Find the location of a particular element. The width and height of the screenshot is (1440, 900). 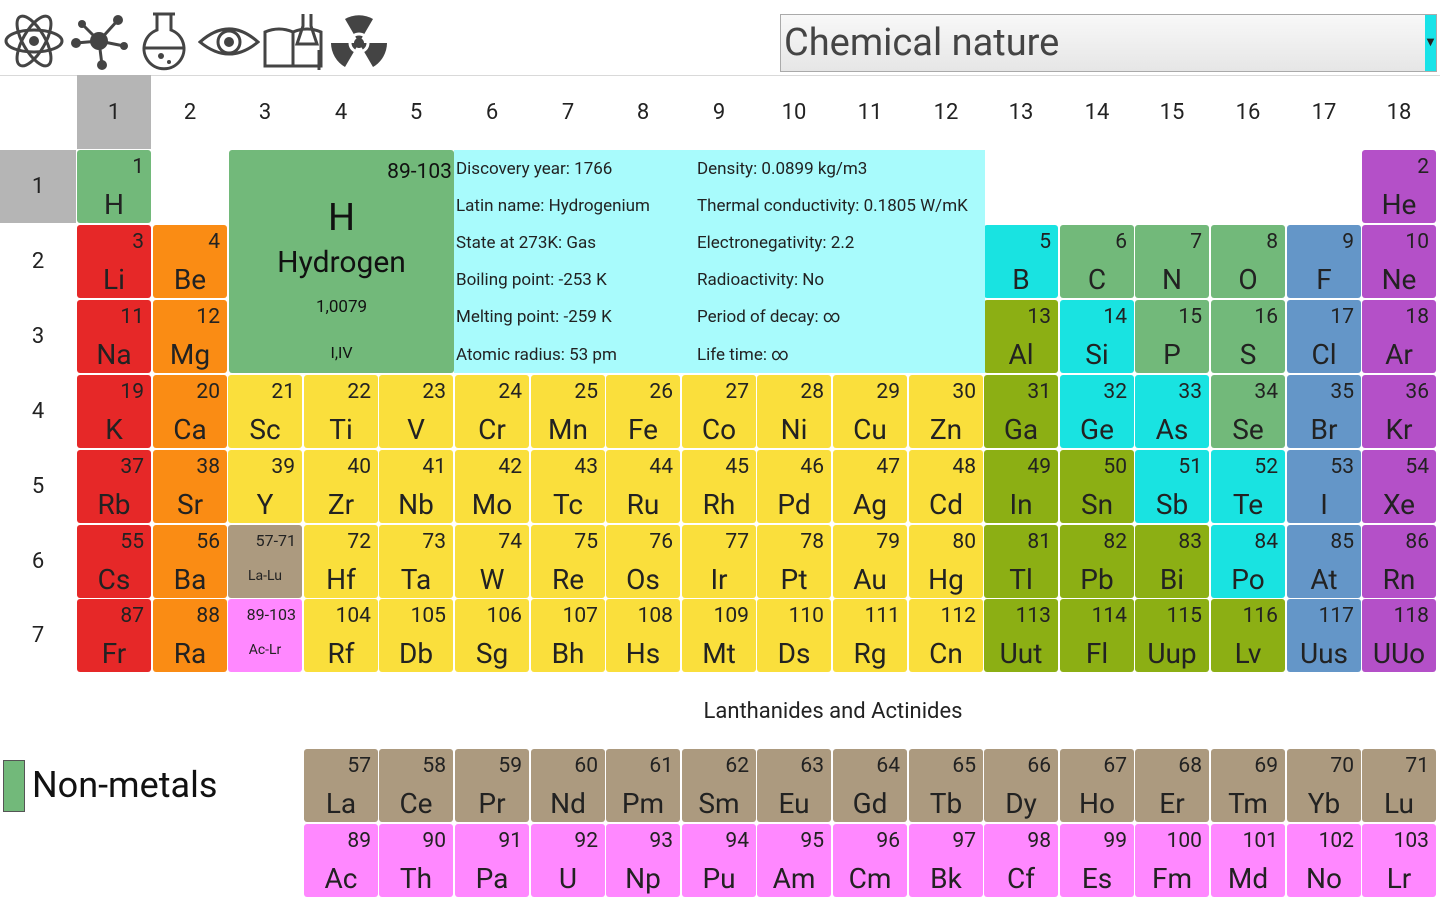

radiation-icon is located at coordinates (359, 41).